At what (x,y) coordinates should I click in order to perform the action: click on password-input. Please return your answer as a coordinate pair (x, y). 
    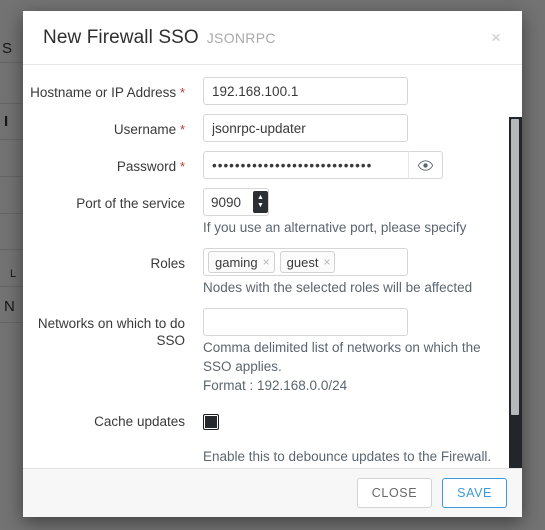
    Looking at the image, I should click on (305, 165).